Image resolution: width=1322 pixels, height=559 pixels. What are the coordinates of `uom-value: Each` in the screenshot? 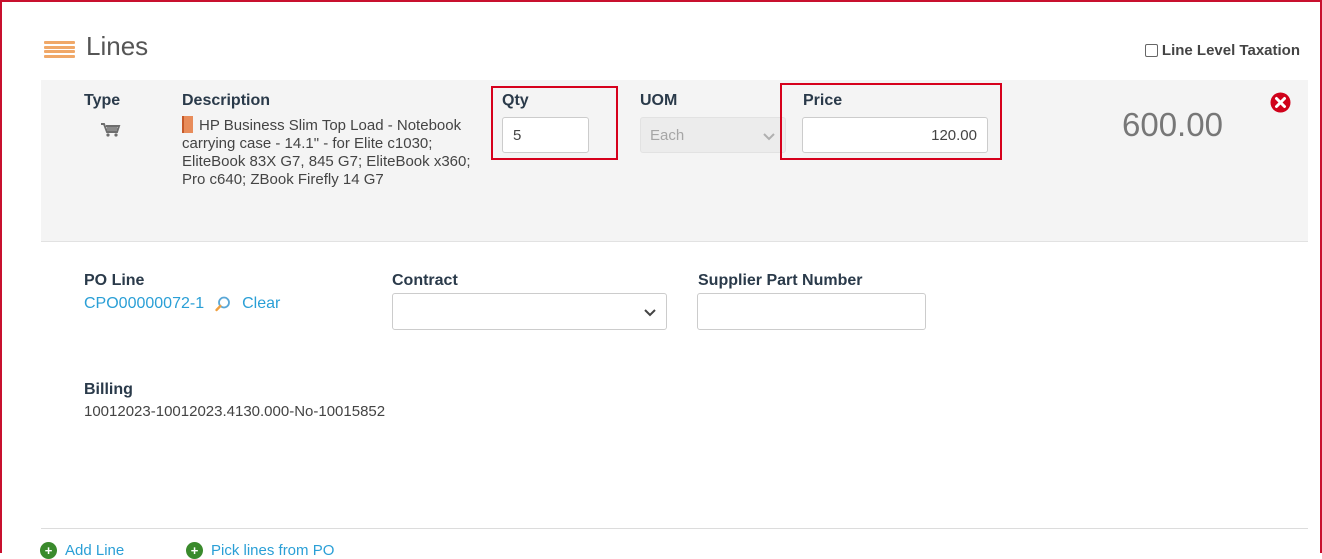 It's located at (667, 135).